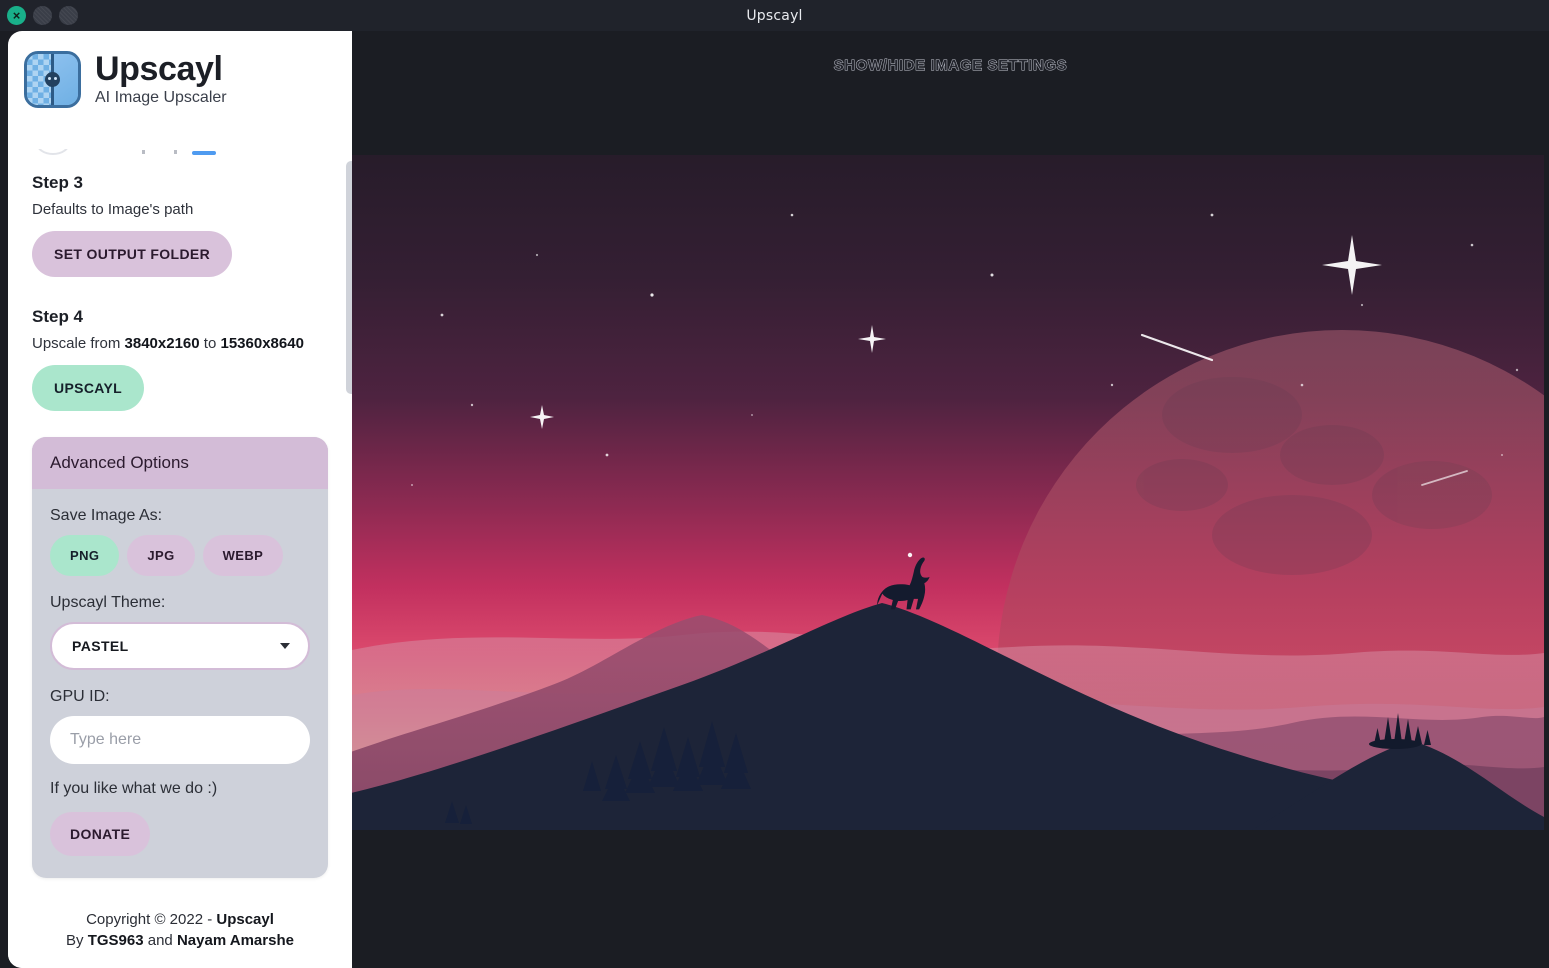 The image size is (1549, 968). I want to click on upscale-middle: to, so click(210, 343).